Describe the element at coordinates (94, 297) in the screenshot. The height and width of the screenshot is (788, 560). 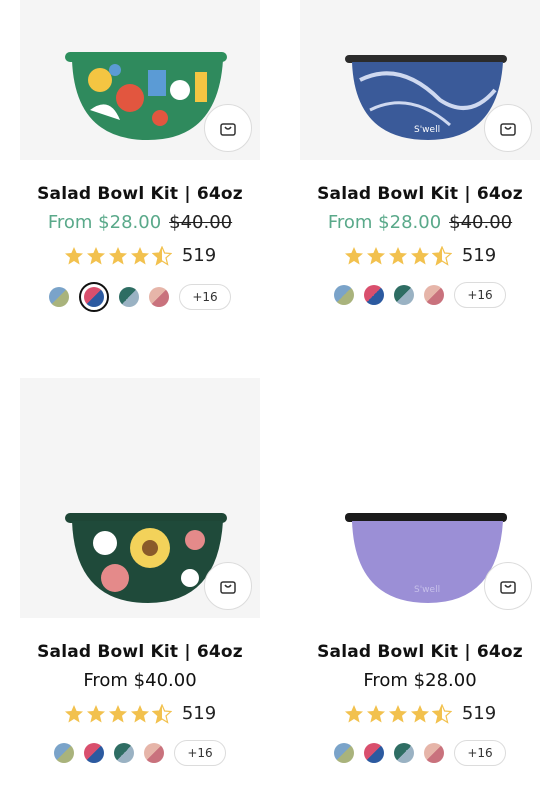
I see `swatch-selected` at that location.